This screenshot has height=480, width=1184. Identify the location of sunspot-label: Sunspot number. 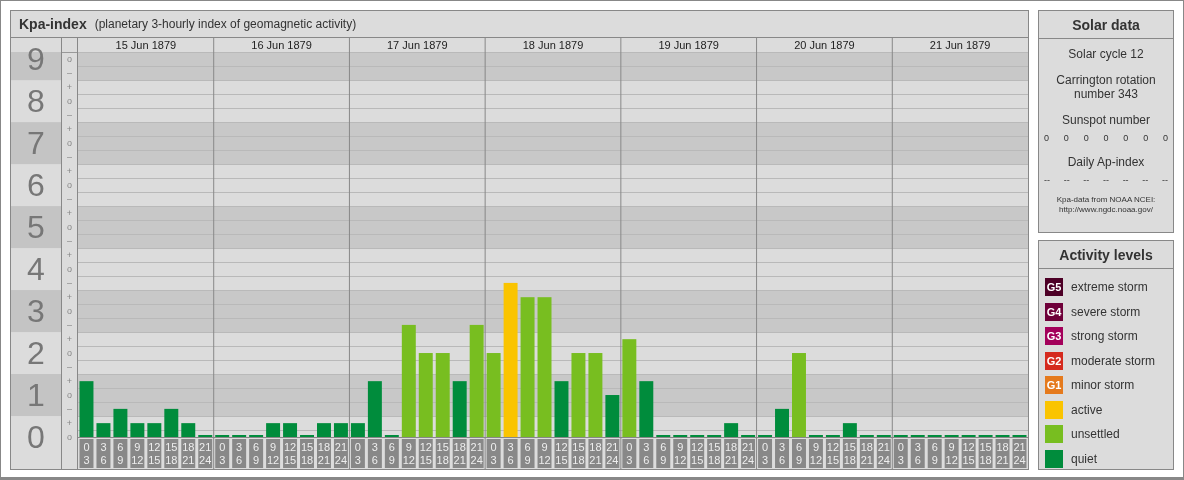
(1106, 120).